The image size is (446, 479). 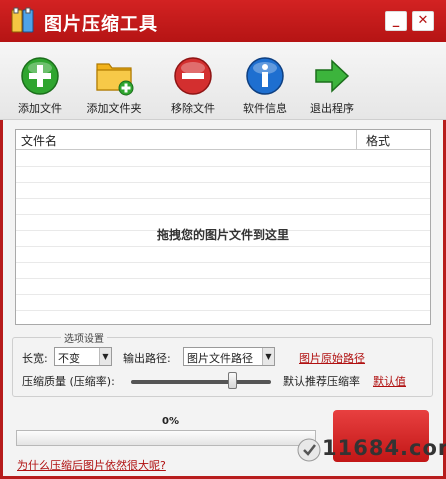 What do you see at coordinates (384, 448) in the screenshot?
I see `watermark-text: 11684.com` at bounding box center [384, 448].